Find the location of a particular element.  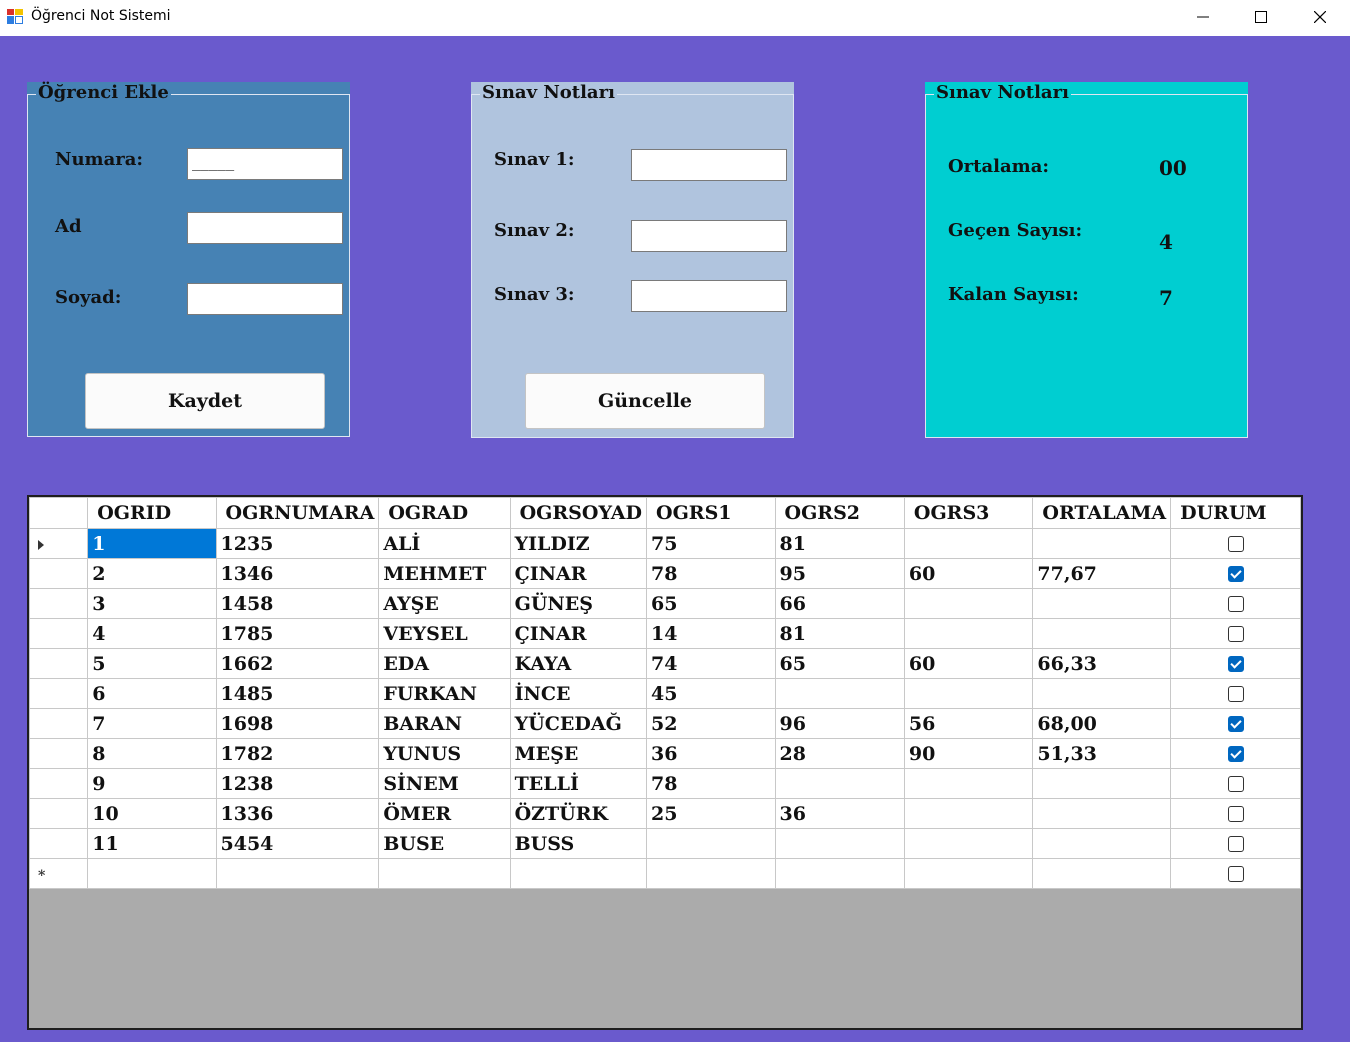

table-row: 10 1336 ÖMER ÖZTÜRK 25 36 is located at coordinates (665, 813).